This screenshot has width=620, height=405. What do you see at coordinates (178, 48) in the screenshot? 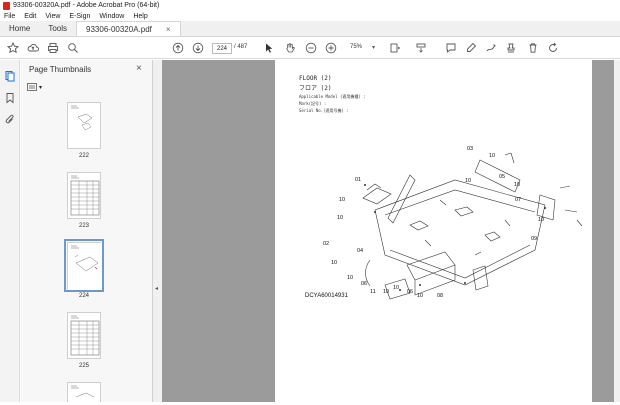
I see `previous-page-icon` at bounding box center [178, 48].